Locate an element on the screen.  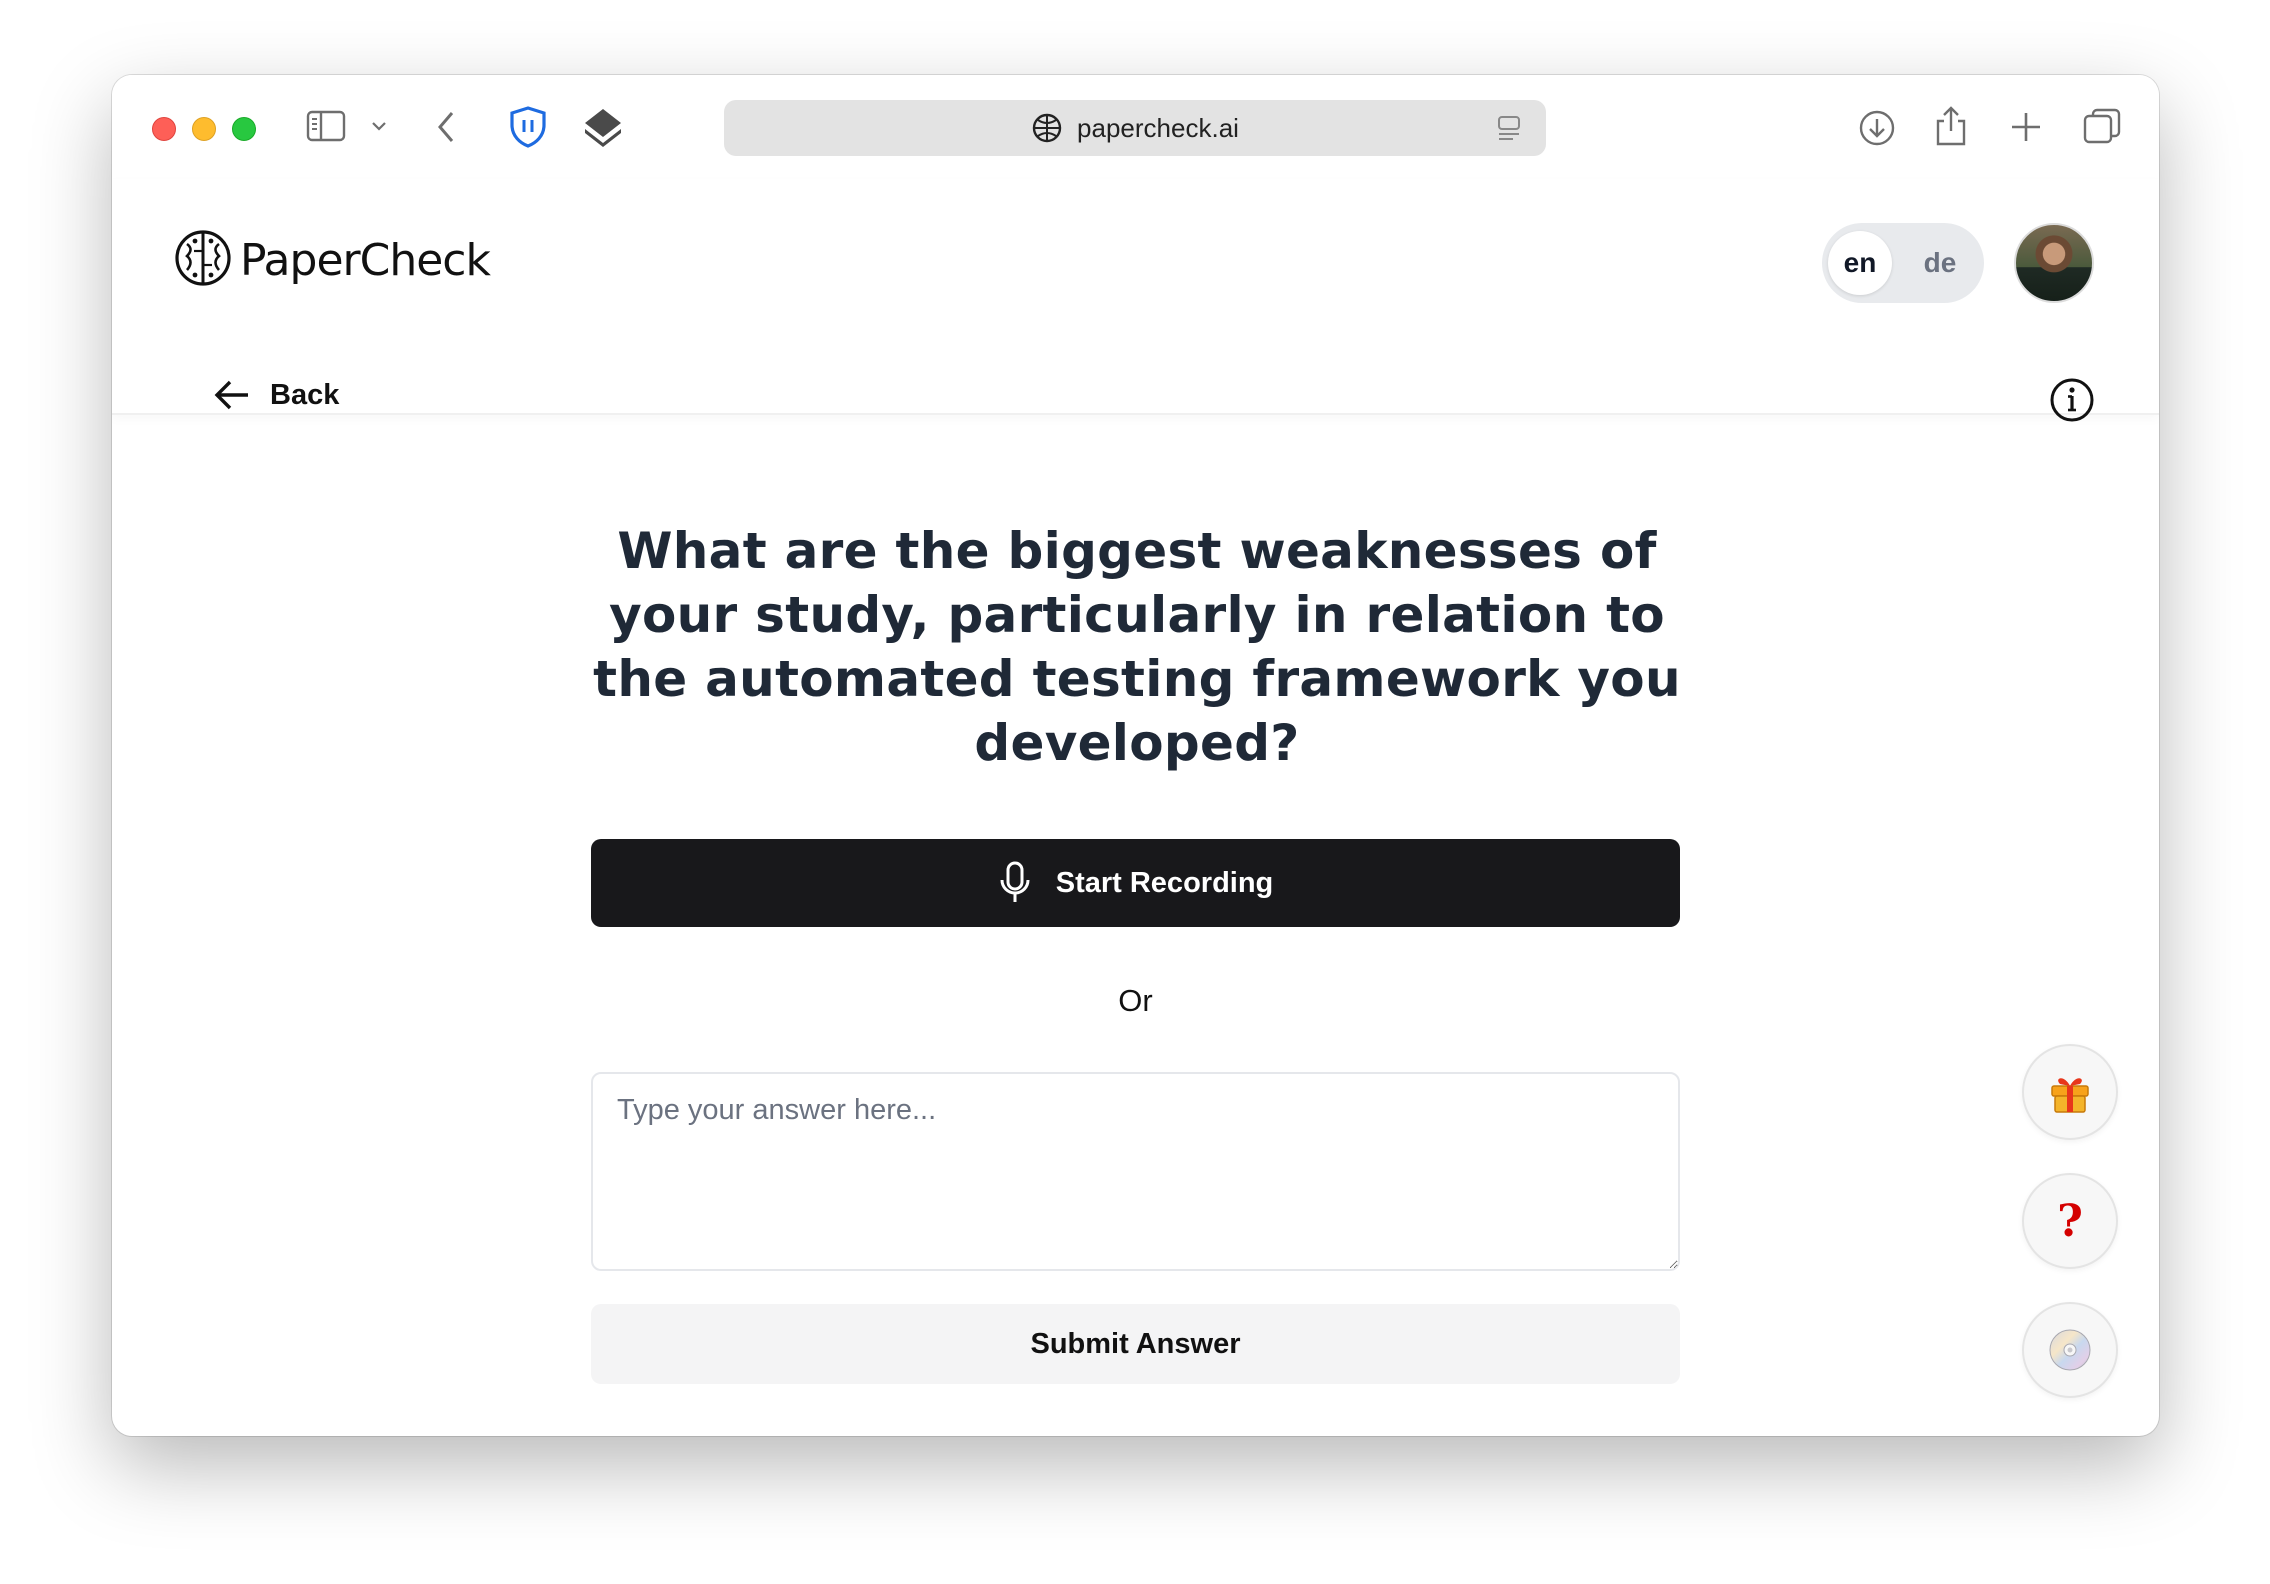
url-text: papercheck.ai is located at coordinates (1158, 127).